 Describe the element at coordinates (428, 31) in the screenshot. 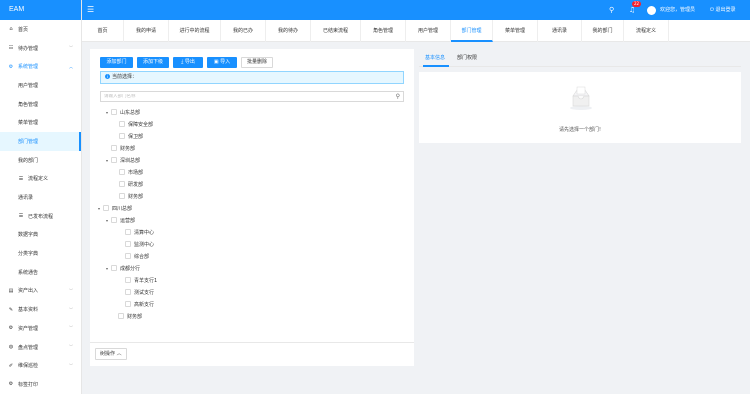

I see `tab-user-management: 用户管理` at that location.